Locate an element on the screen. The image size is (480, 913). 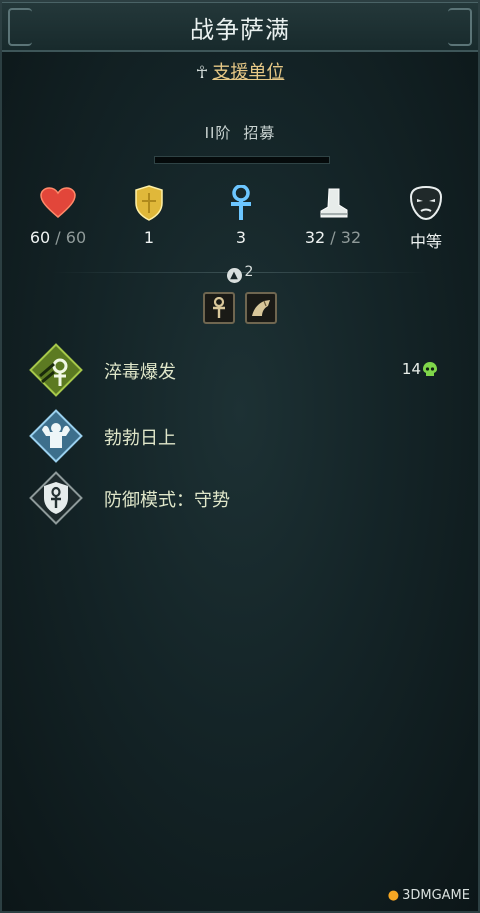
stats-row: 60 / 60 1 3 32 / 32 中等 is located at coordinates (240, 219).